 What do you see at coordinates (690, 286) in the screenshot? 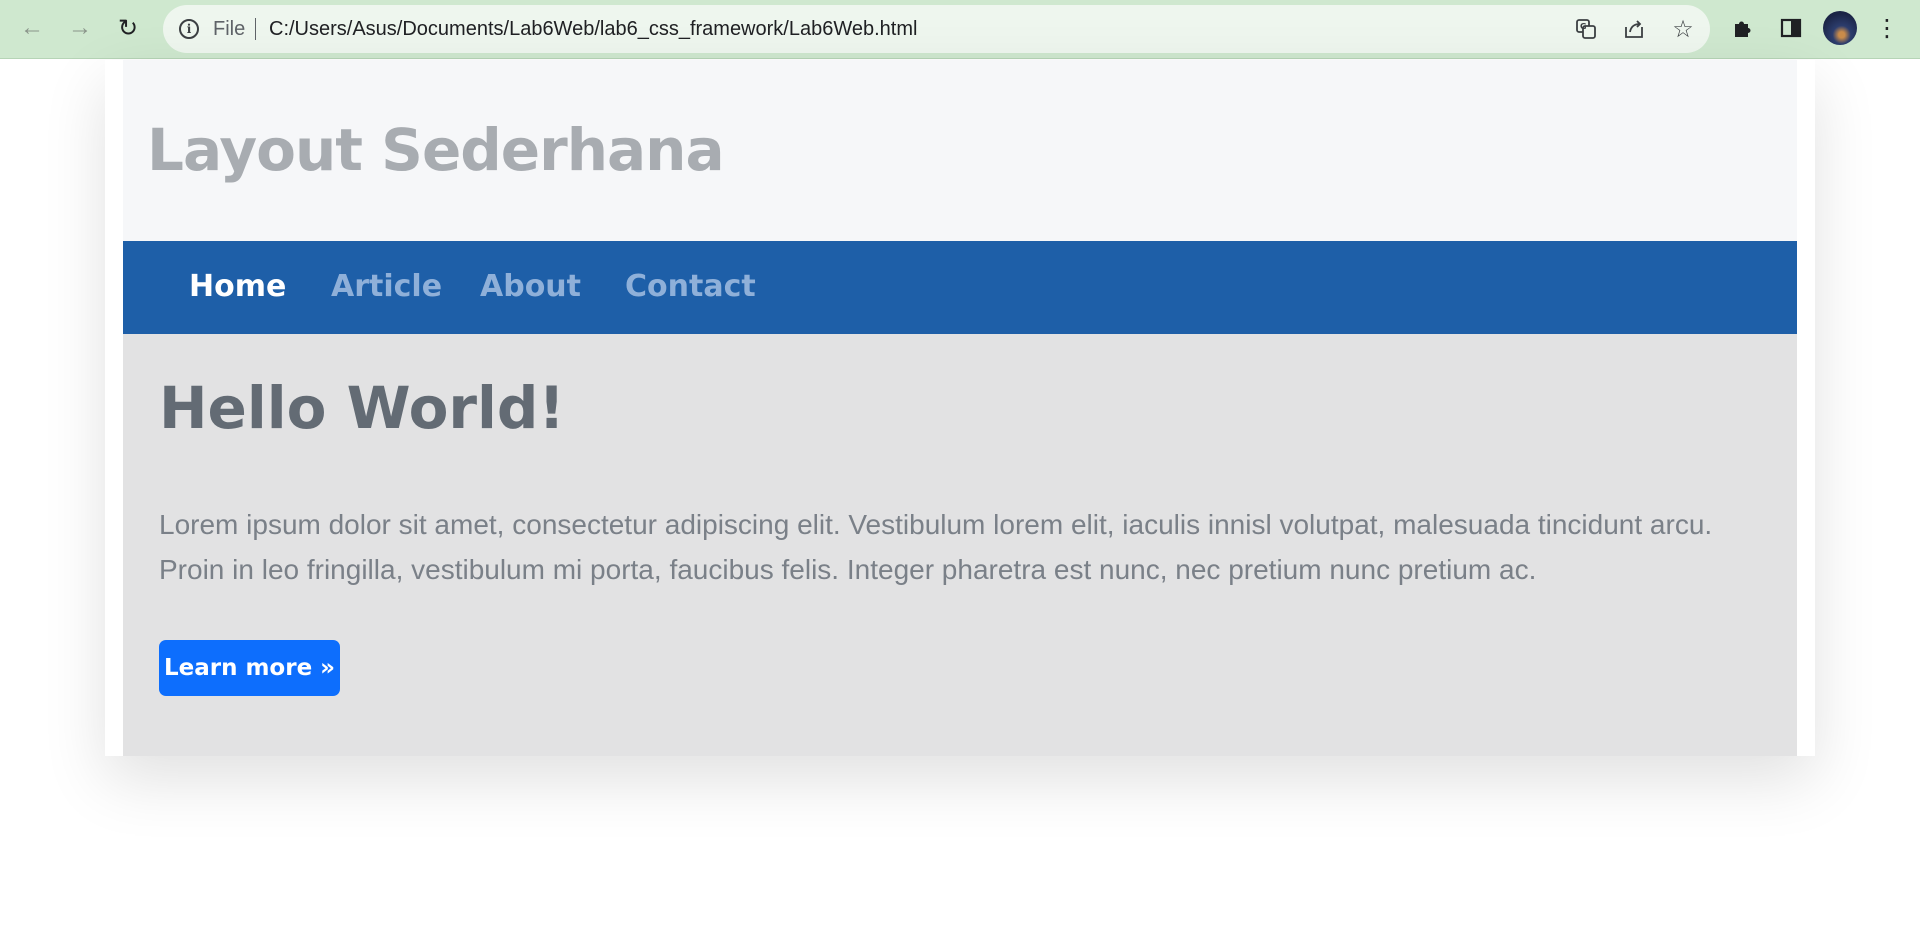
I see `nav-contact: Contact` at bounding box center [690, 286].